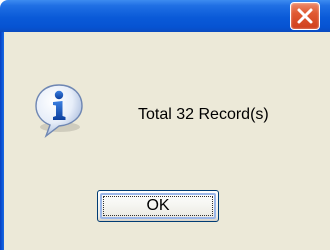 The image size is (330, 250). Describe the element at coordinates (59, 111) in the screenshot. I see `info-icon` at that location.